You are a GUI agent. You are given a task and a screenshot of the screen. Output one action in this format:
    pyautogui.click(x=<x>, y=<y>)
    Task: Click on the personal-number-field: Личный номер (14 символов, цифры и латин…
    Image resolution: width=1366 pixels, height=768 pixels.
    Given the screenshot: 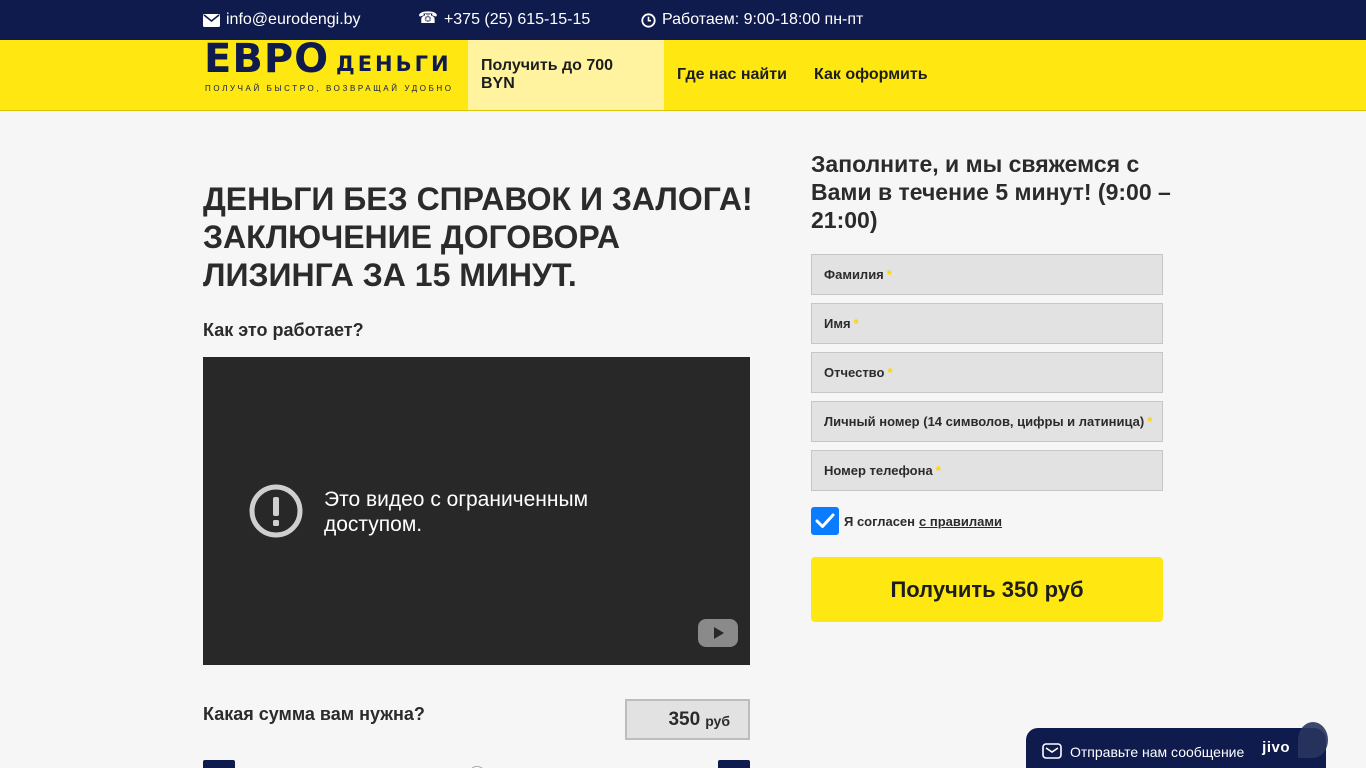 What is the action you would take?
    pyautogui.click(x=987, y=421)
    